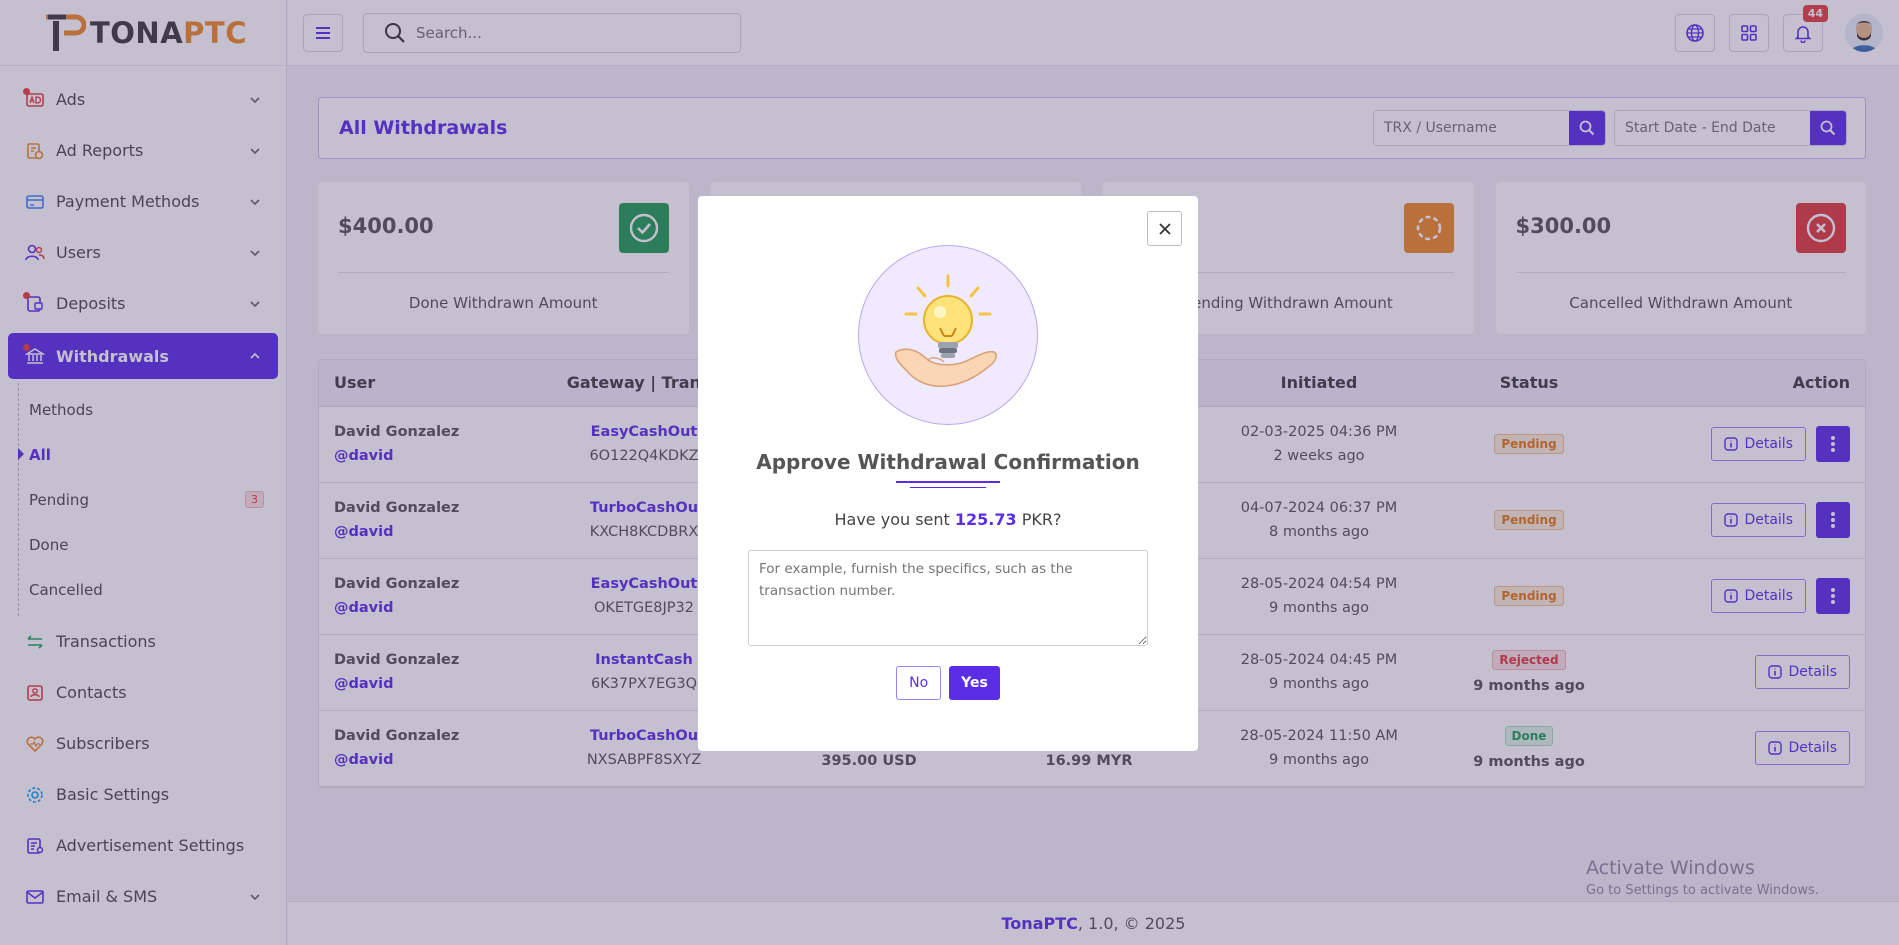  Describe the element at coordinates (974, 683) in the screenshot. I see `yes-button: Yes` at that location.